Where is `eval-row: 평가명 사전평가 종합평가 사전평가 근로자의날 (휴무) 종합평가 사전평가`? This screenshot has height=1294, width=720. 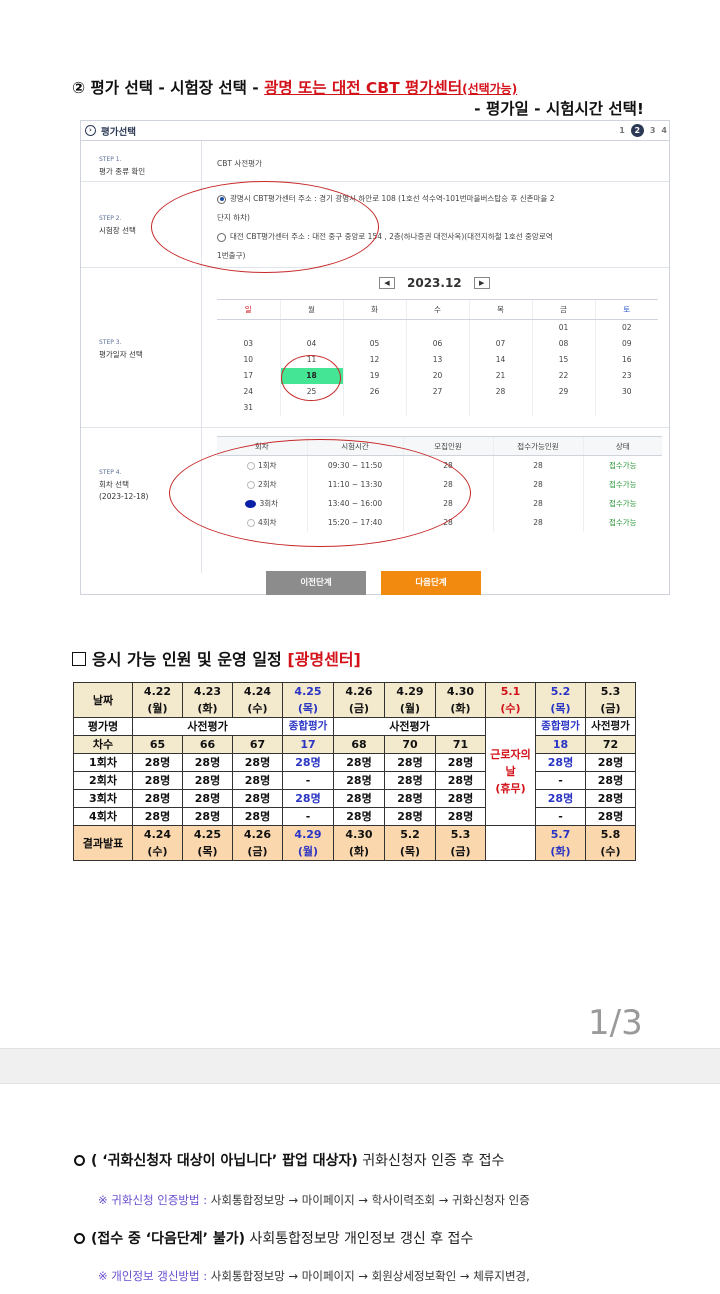
eval-row: 평가명 사전평가 종합평가 사전평가 근로자의날 (휴무) 종합평가 사전평가 is located at coordinates (354, 771).